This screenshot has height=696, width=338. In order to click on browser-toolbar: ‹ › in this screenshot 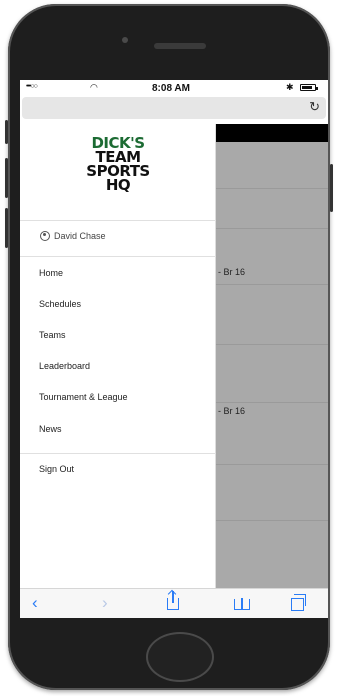, I will do `click(174, 603)`.